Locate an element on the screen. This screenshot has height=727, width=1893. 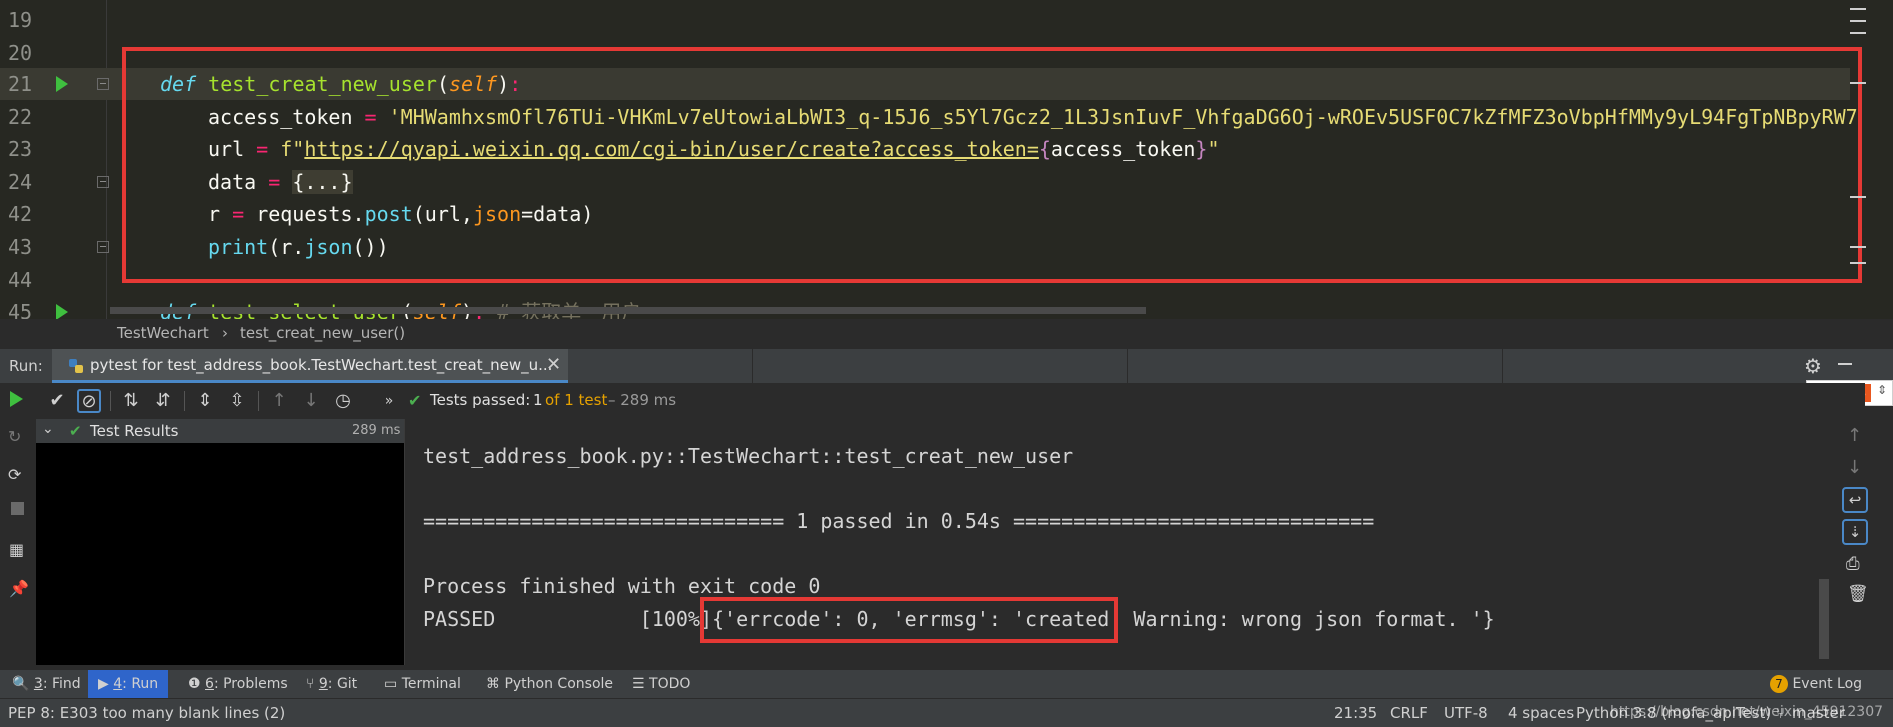
close-tab-icon: ✕ is located at coordinates (553, 364).